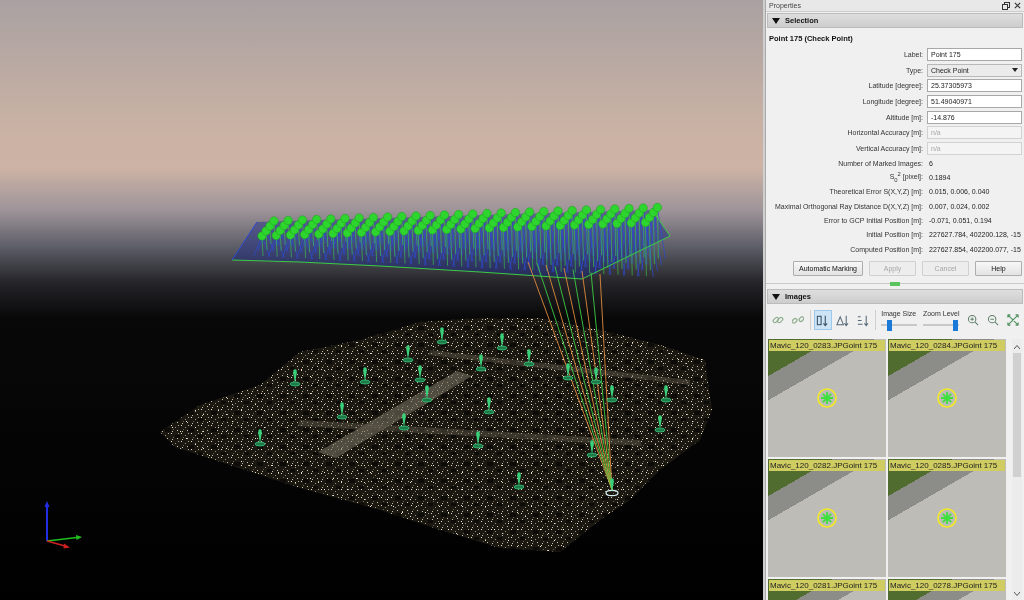 The height and width of the screenshot is (600, 1024). I want to click on image-filename: Mavic_120_0284.JPG, so click(929, 346).